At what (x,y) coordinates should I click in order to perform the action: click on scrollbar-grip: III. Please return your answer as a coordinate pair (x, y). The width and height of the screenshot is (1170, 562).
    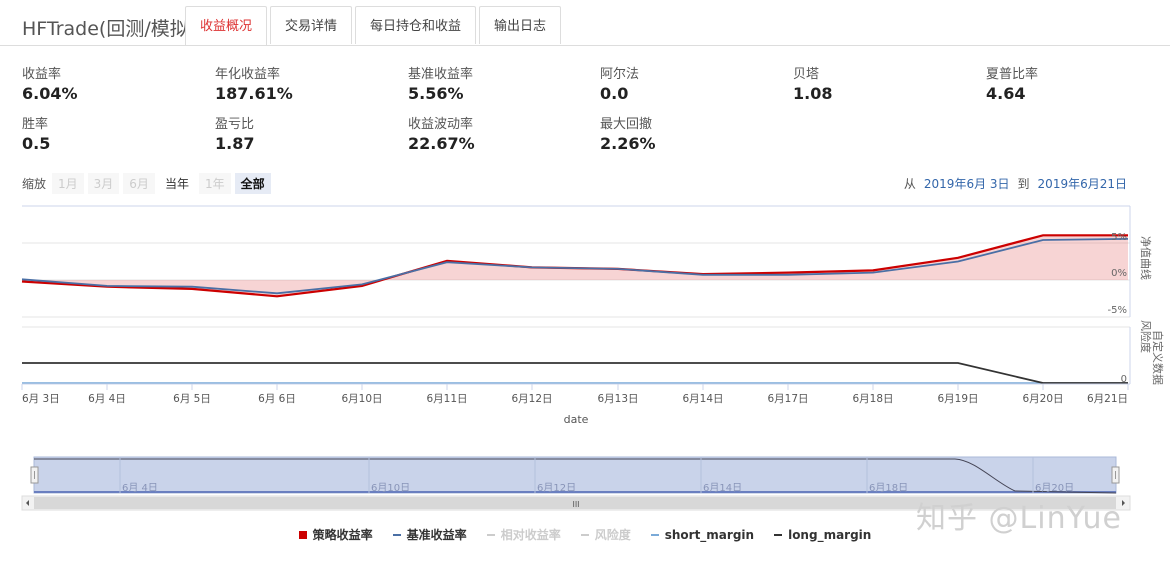
    Looking at the image, I should click on (575, 504).